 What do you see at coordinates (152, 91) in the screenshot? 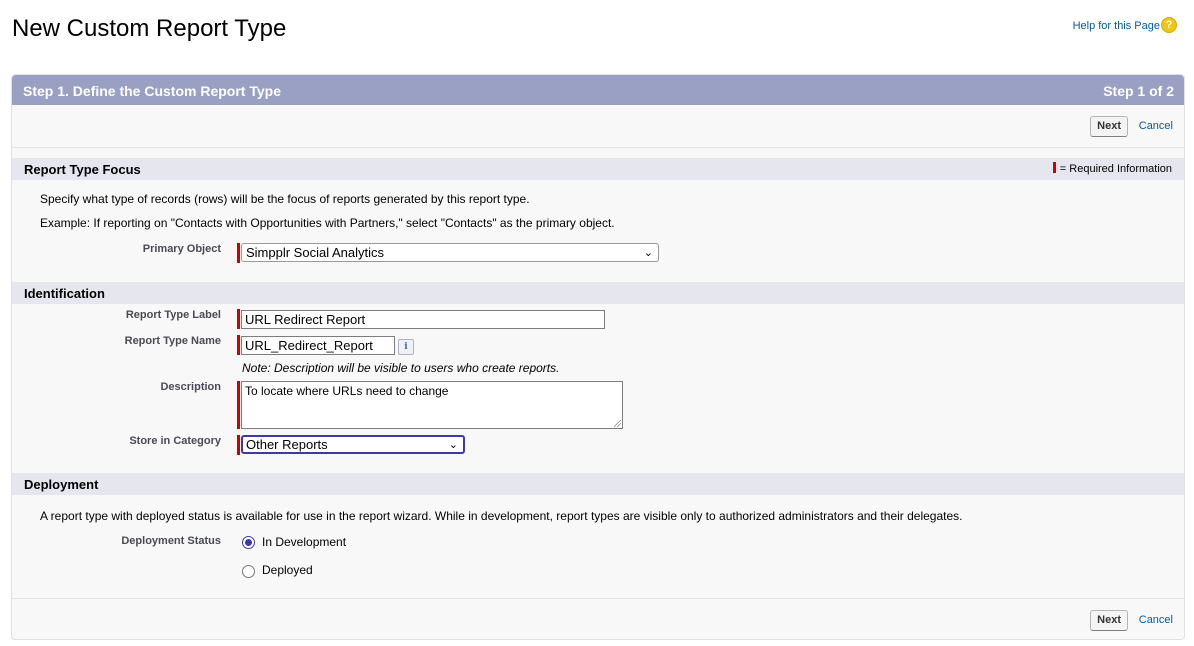
I see `step-title: Step 1. Define the Custom Report Type` at bounding box center [152, 91].